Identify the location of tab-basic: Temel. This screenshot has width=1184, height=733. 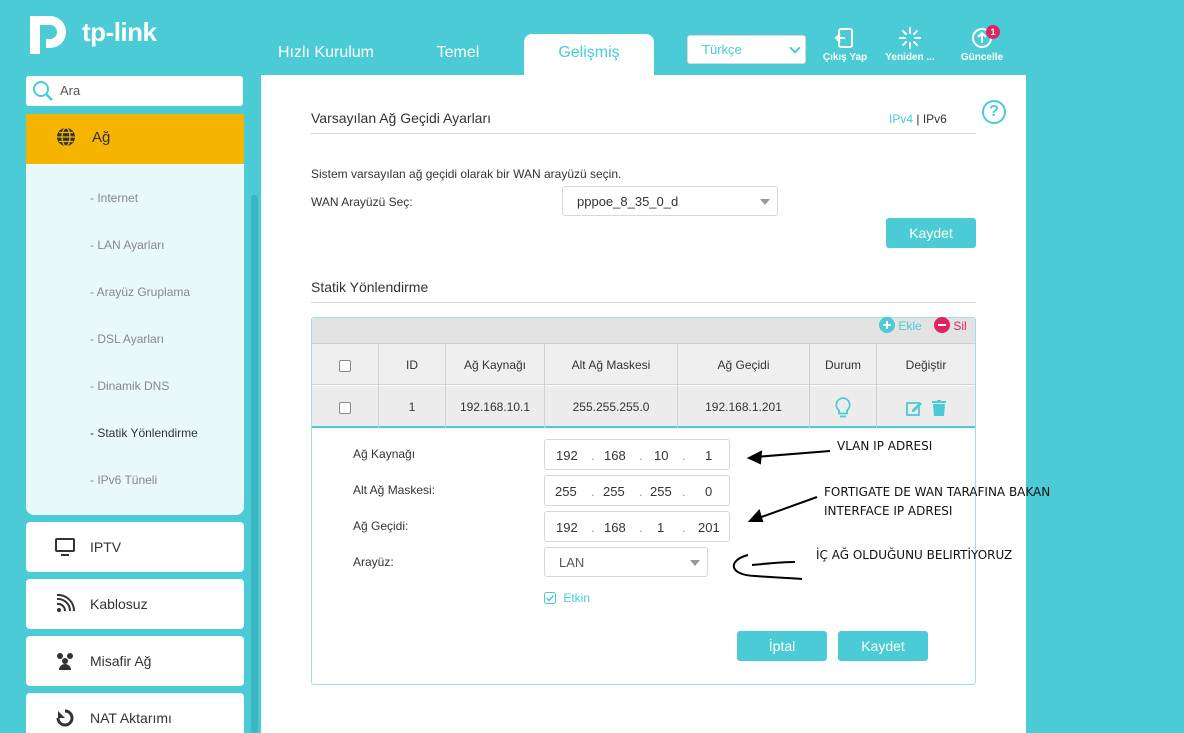
(458, 54).